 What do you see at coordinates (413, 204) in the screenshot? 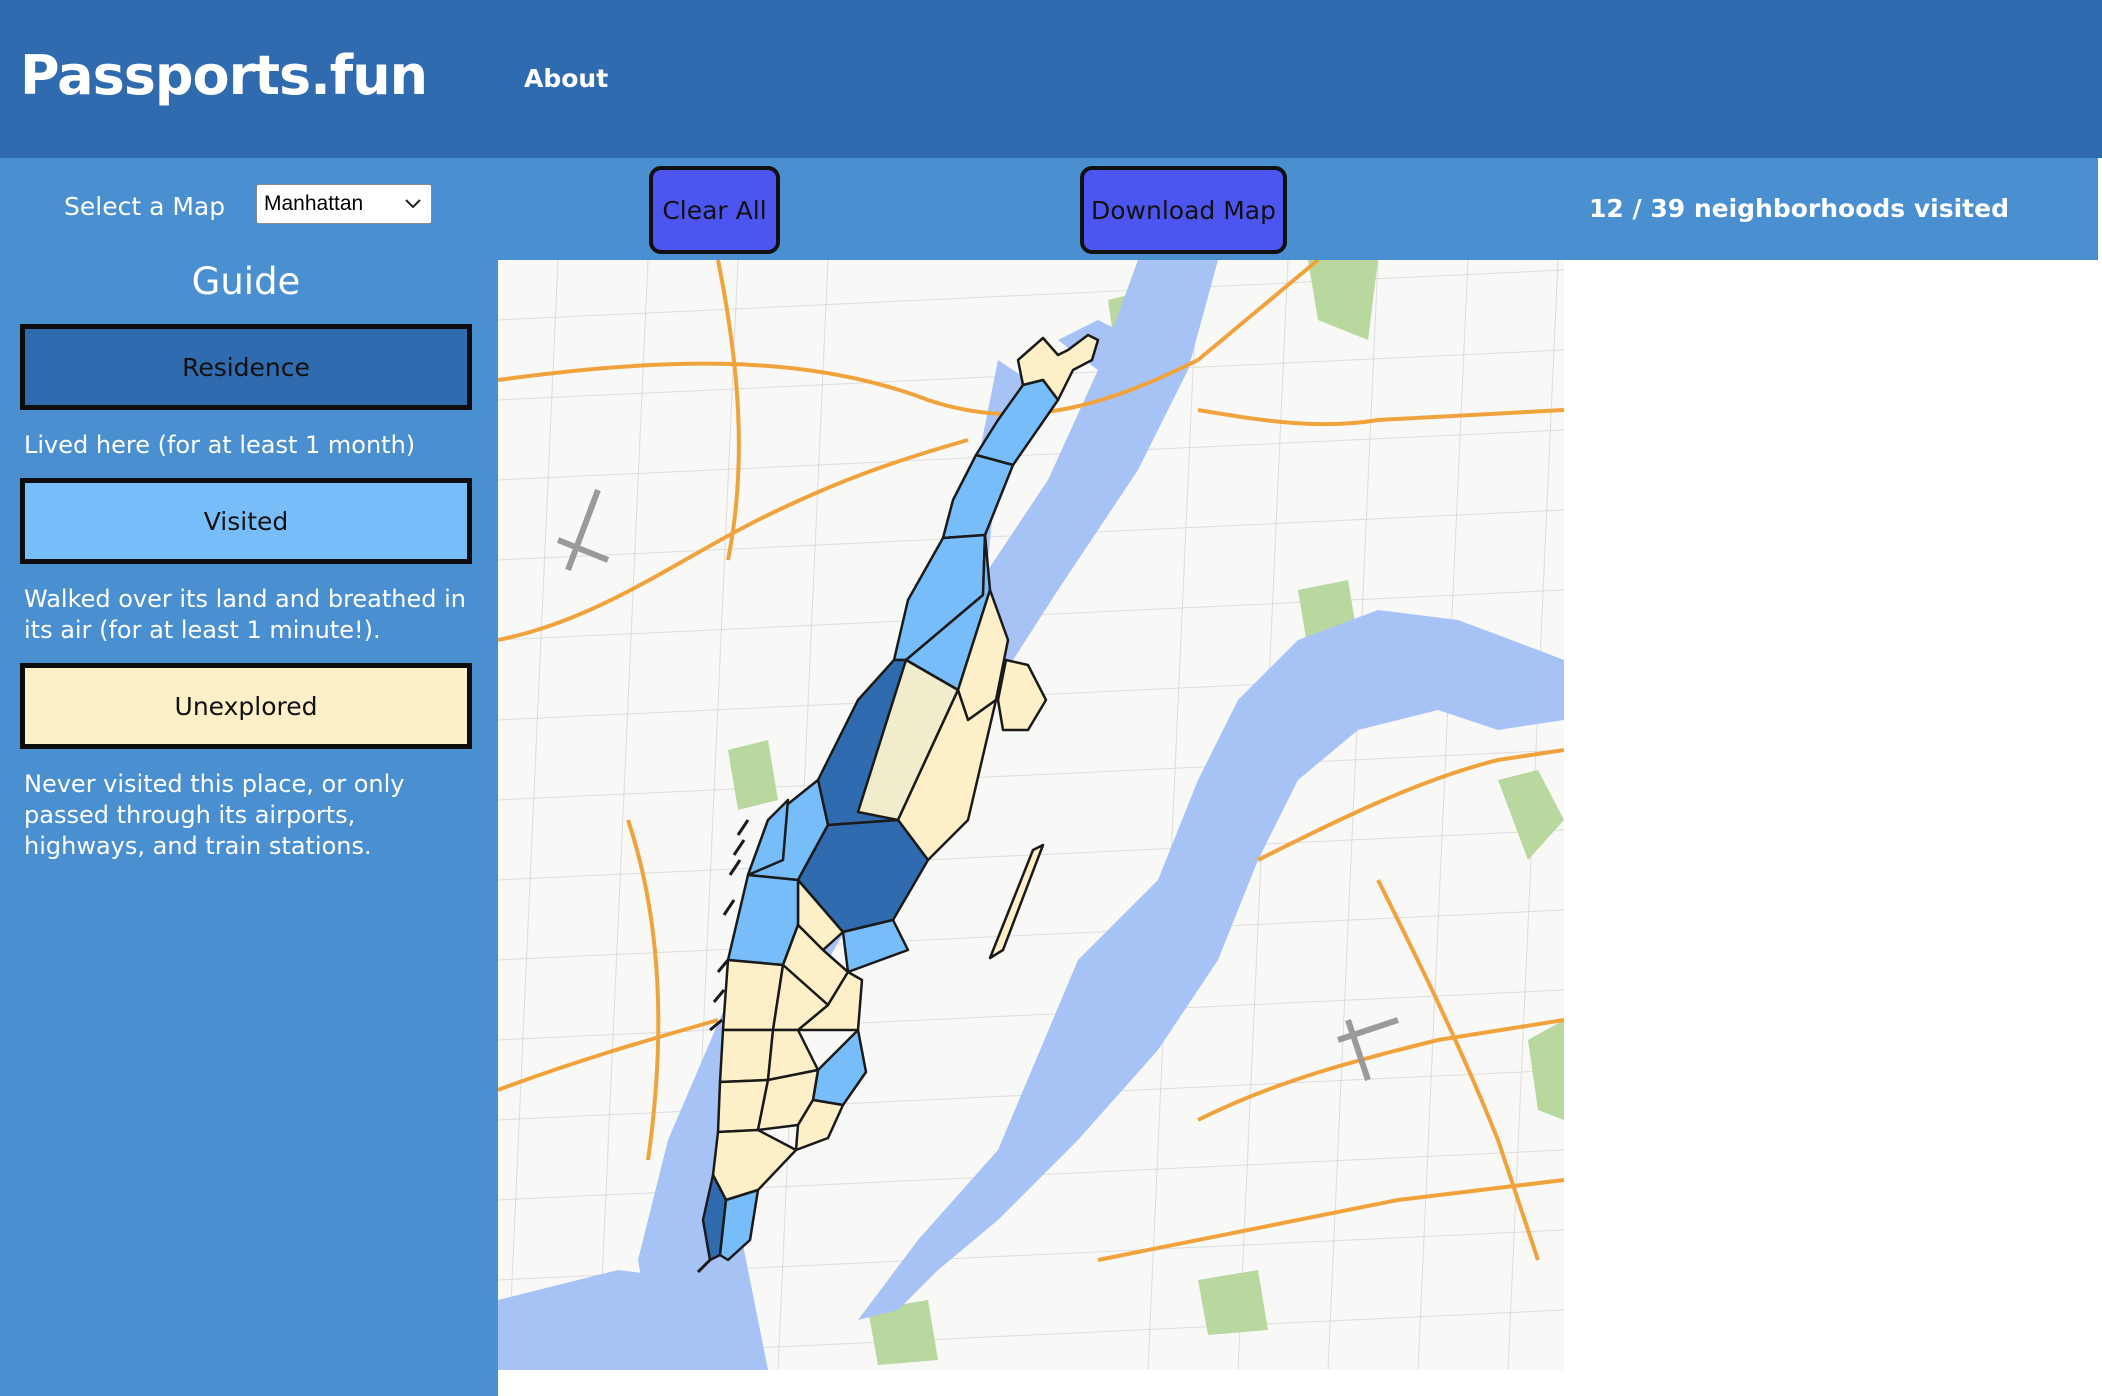
I see `chevron-down-icon` at bounding box center [413, 204].